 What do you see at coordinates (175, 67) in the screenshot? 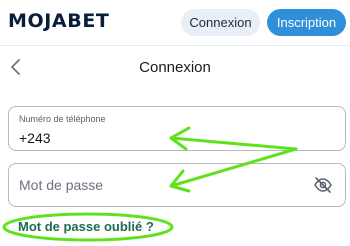
I see `page-title: Connexion` at bounding box center [175, 67].